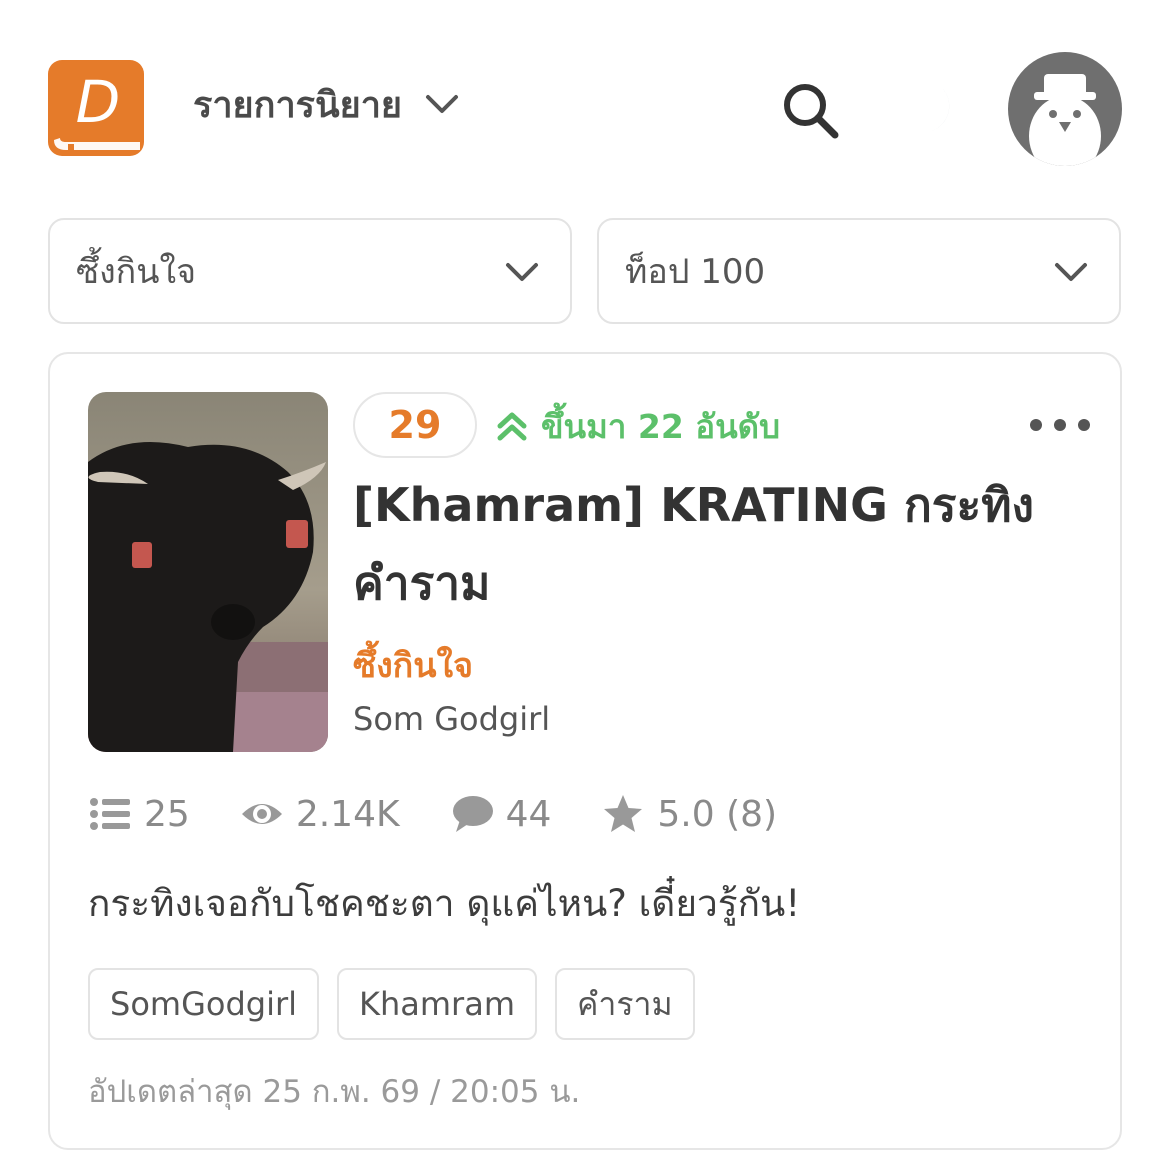 This screenshot has height=1170, width=1169. I want to click on rank-number: 29, so click(415, 425).